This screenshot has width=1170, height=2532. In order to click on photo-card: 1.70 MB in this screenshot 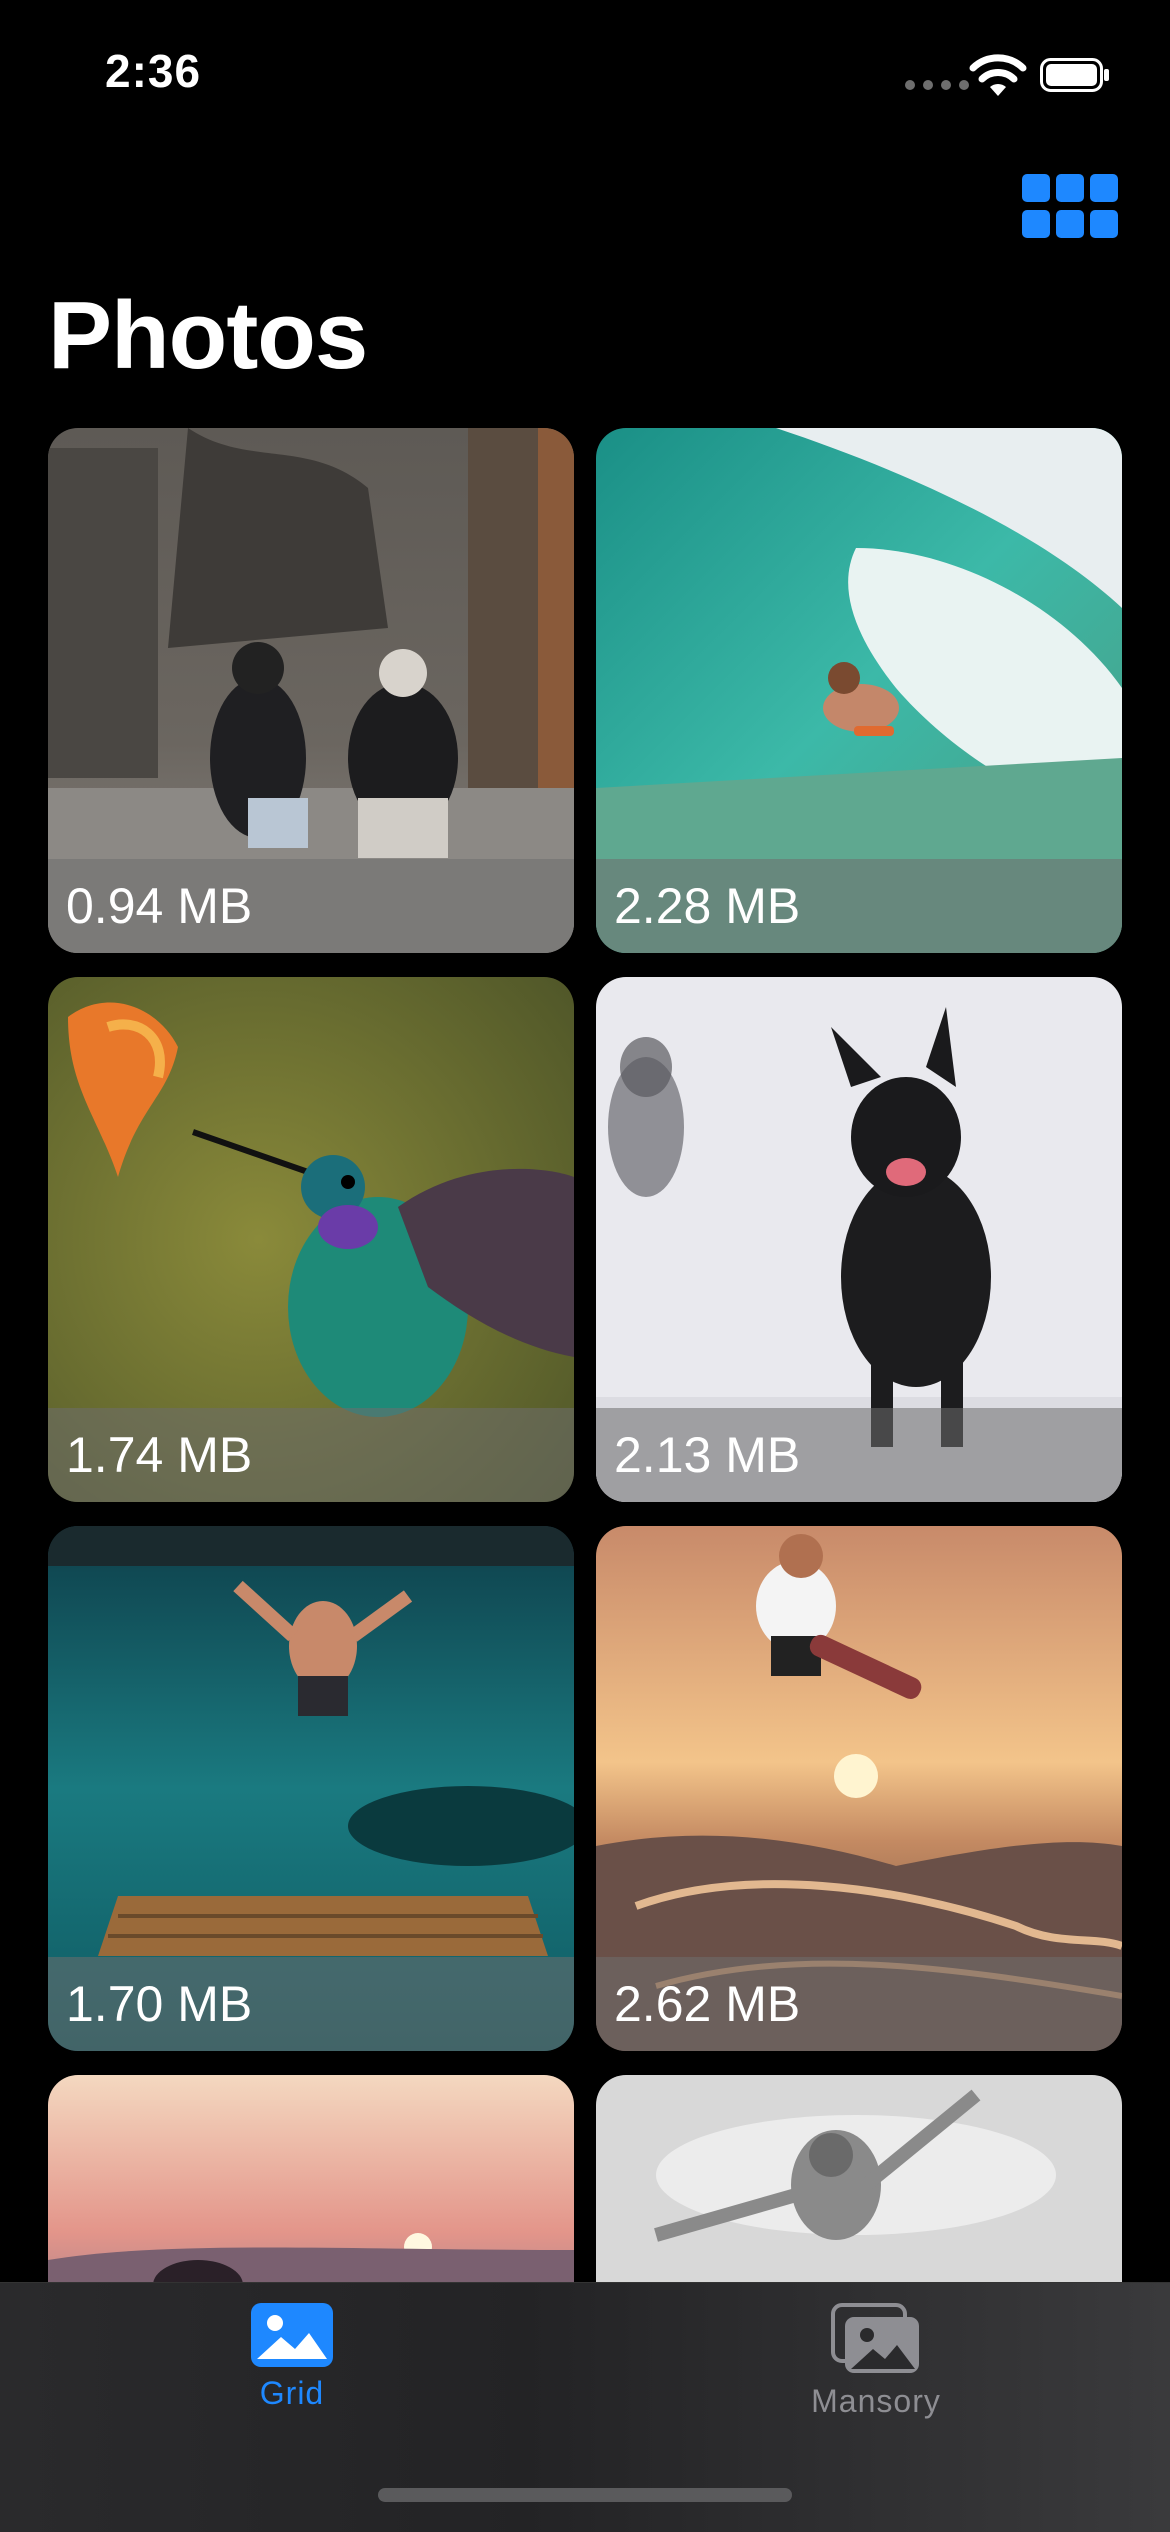, I will do `click(311, 1788)`.